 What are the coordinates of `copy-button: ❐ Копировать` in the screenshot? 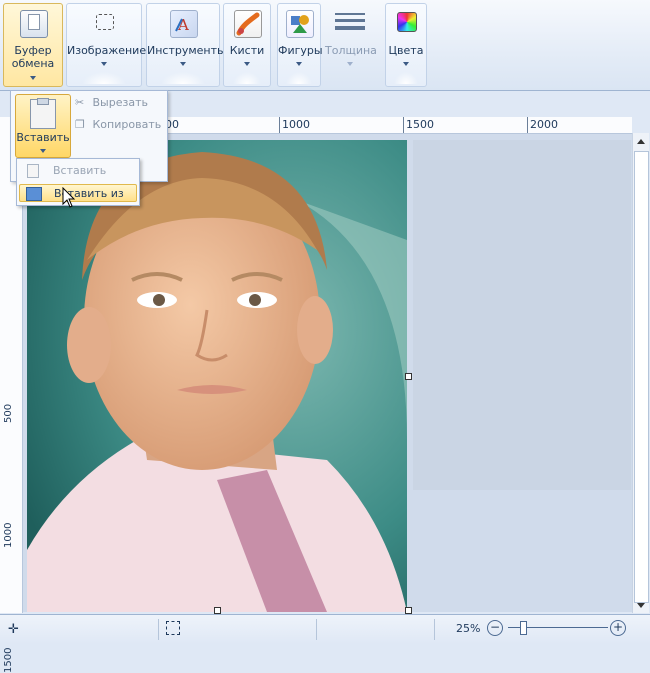 It's located at (118, 125).